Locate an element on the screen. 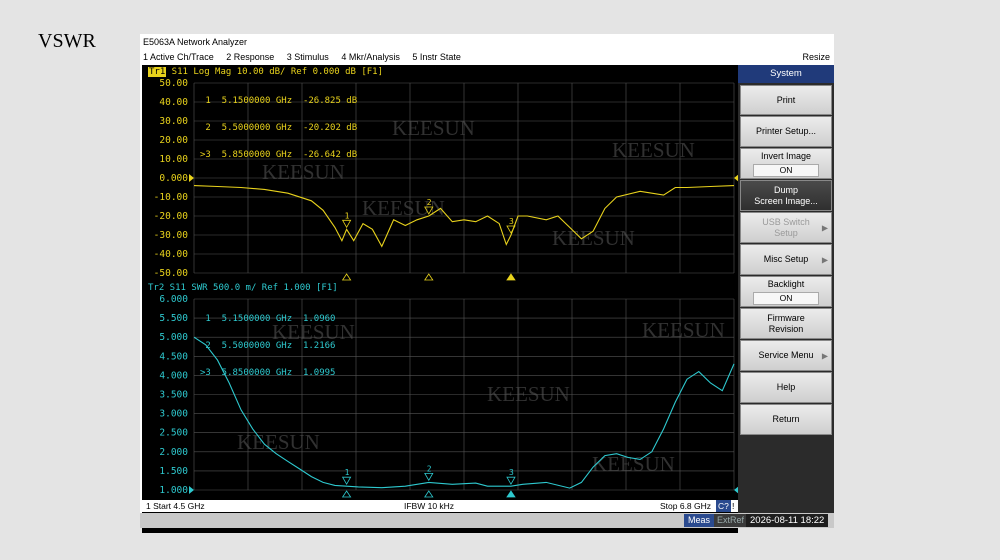 The image size is (1000, 560). meas-indicator: Meas is located at coordinates (699, 520).